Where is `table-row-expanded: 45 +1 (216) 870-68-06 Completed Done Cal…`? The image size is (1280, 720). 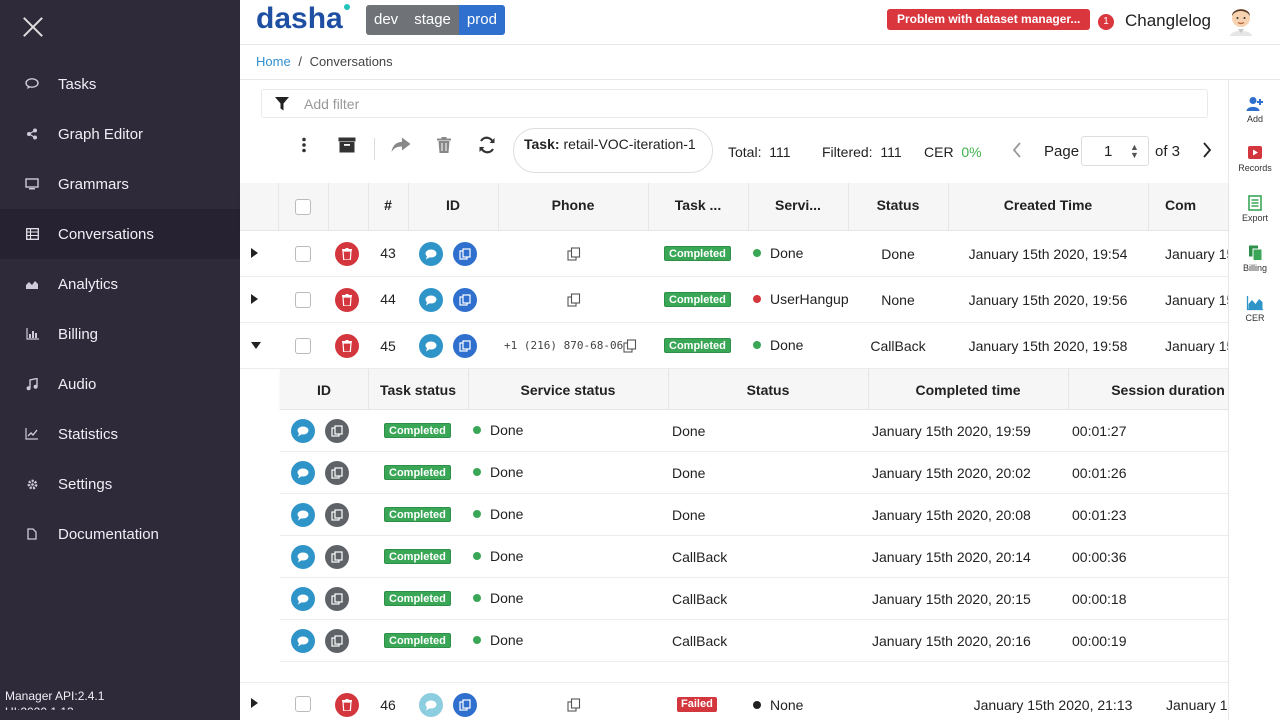 table-row-expanded: 45 +1 (216) 870-68-06 Completed Done Cal… is located at coordinates (734, 346).